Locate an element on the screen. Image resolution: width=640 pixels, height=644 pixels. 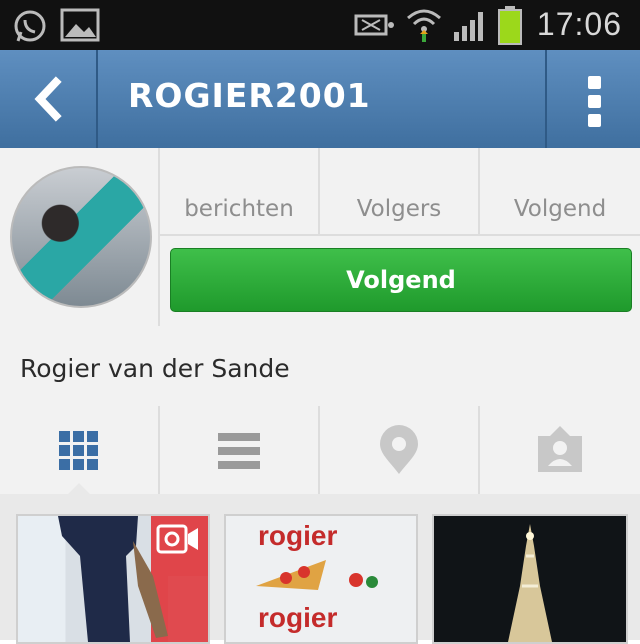
person-tag-icon is located at coordinates (560, 449).